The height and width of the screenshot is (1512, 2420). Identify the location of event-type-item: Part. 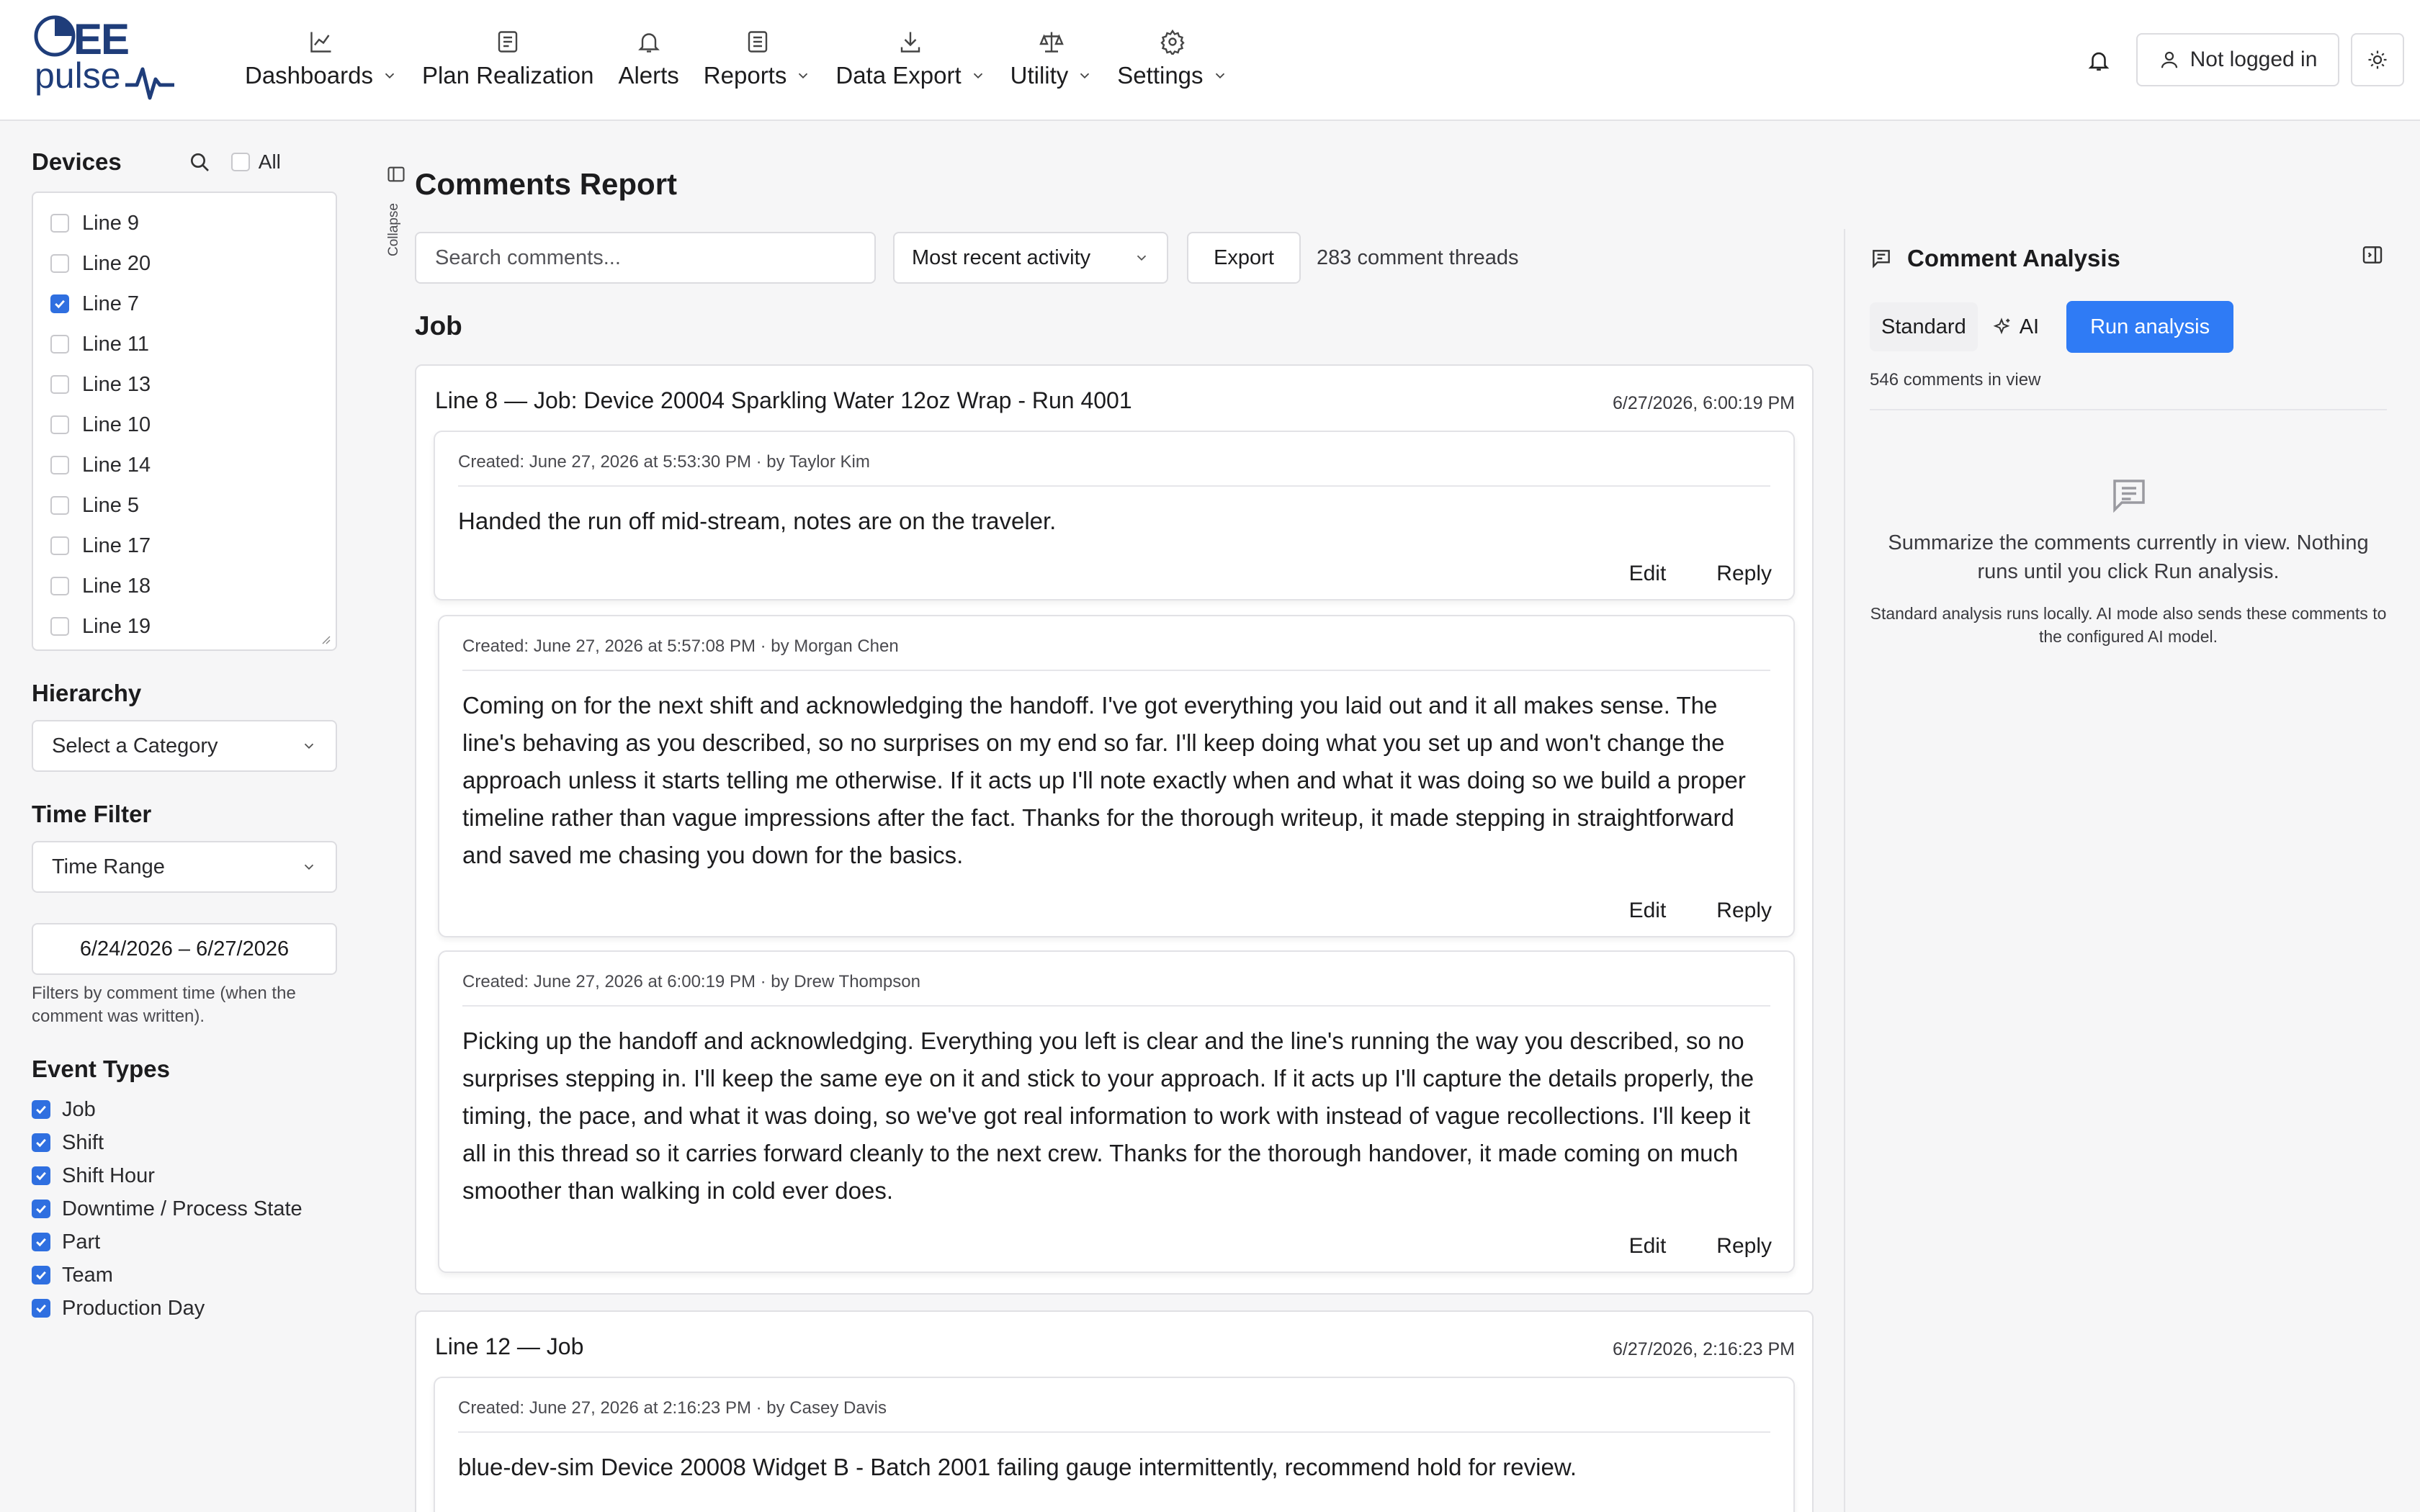
(185, 1242).